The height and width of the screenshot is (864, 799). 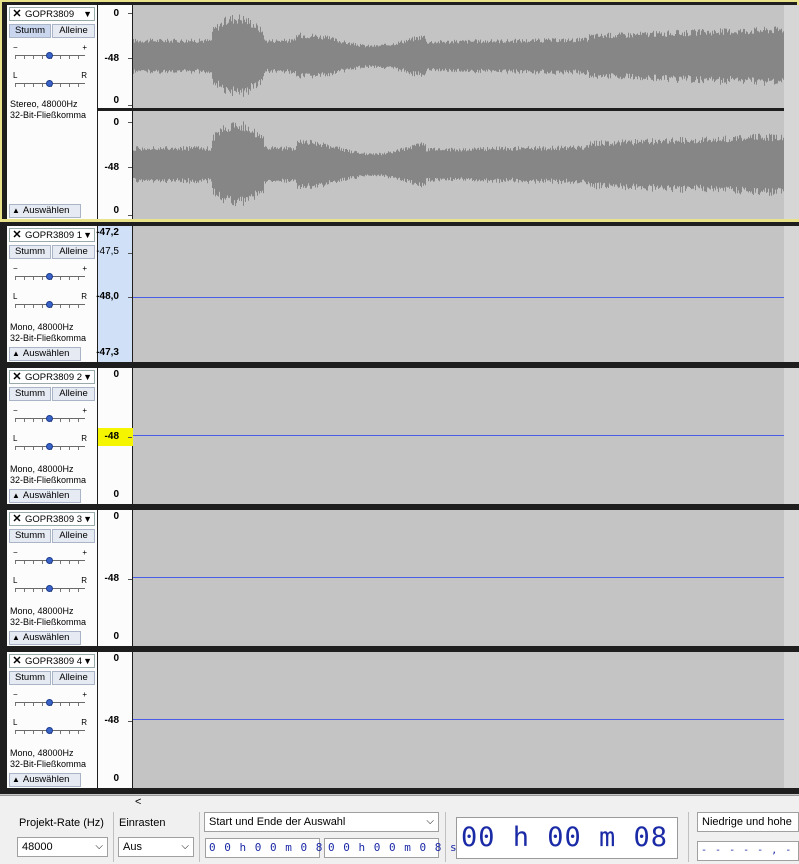 I want to click on selection-mode-value: Start und Ende der Auswahl, so click(x=277, y=822).